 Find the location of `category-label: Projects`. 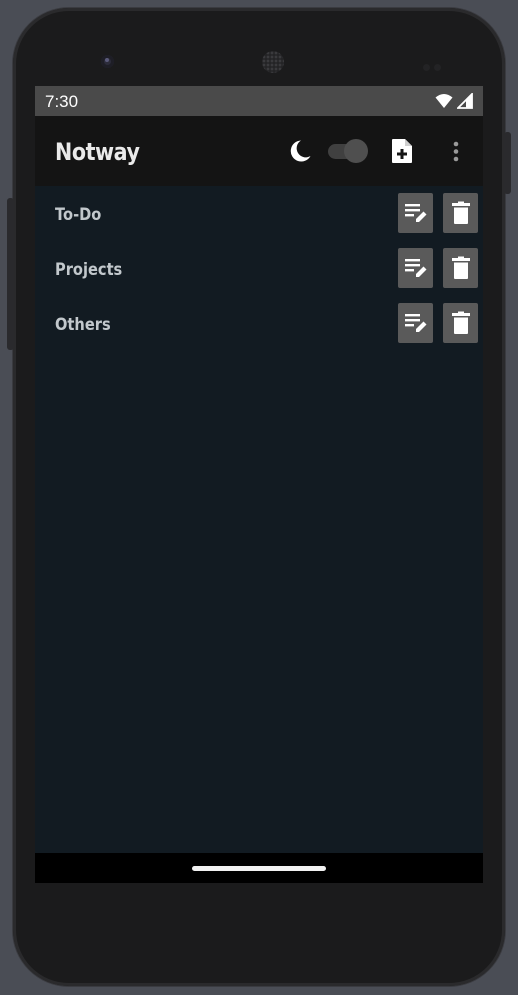

category-label: Projects is located at coordinates (89, 270).